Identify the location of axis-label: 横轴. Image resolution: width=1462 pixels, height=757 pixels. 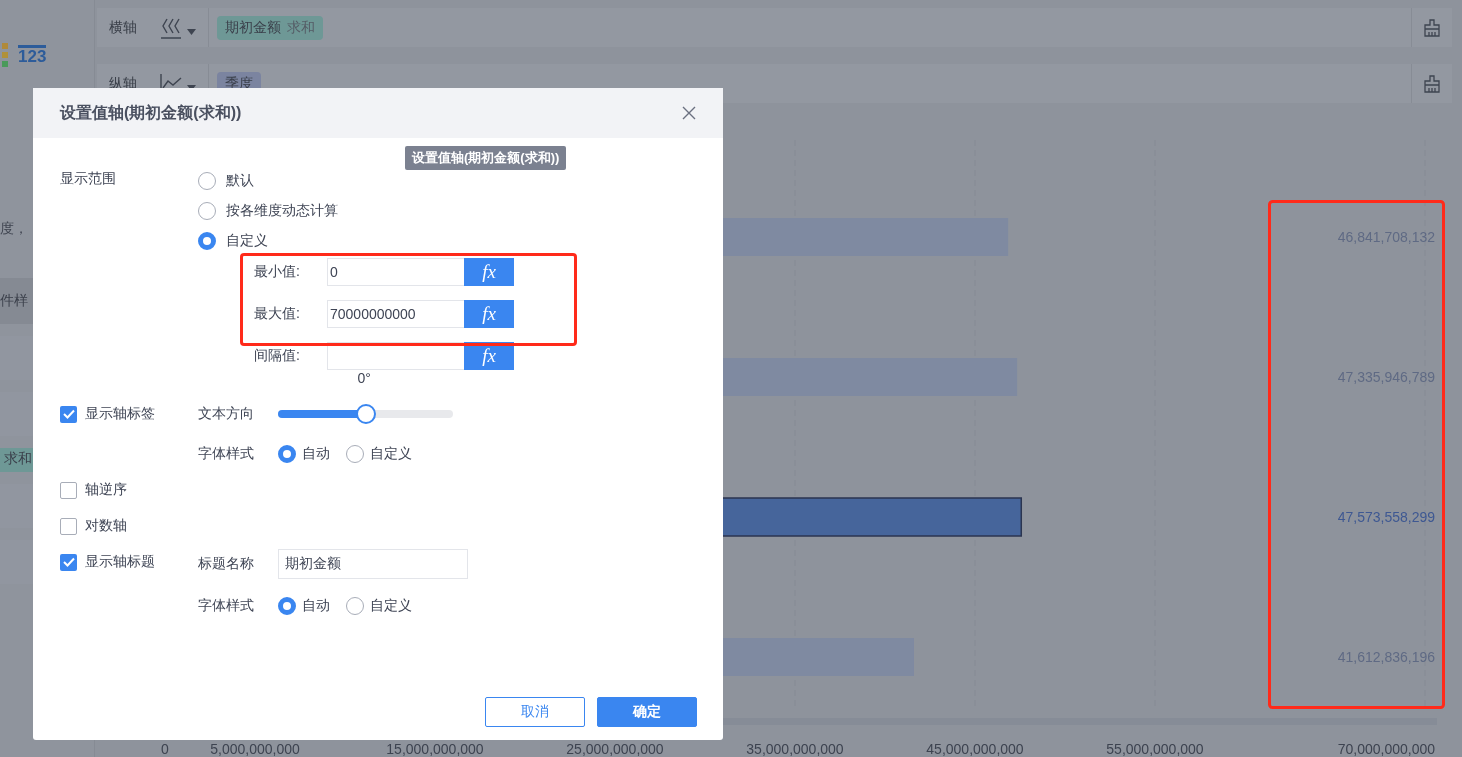
(123, 27).